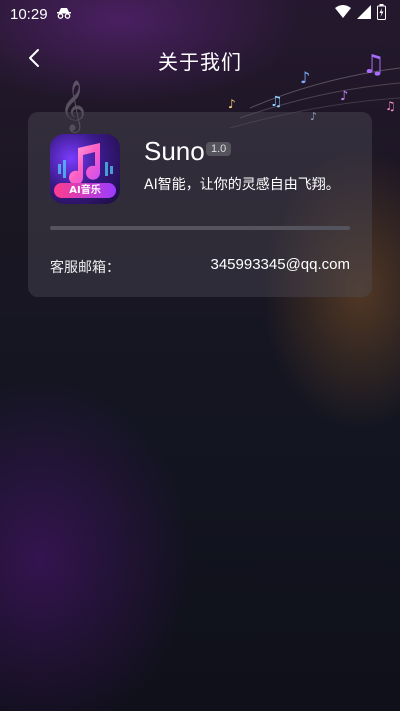 Image resolution: width=400 pixels, height=711 pixels. I want to click on app-name: Suno, so click(174, 151).